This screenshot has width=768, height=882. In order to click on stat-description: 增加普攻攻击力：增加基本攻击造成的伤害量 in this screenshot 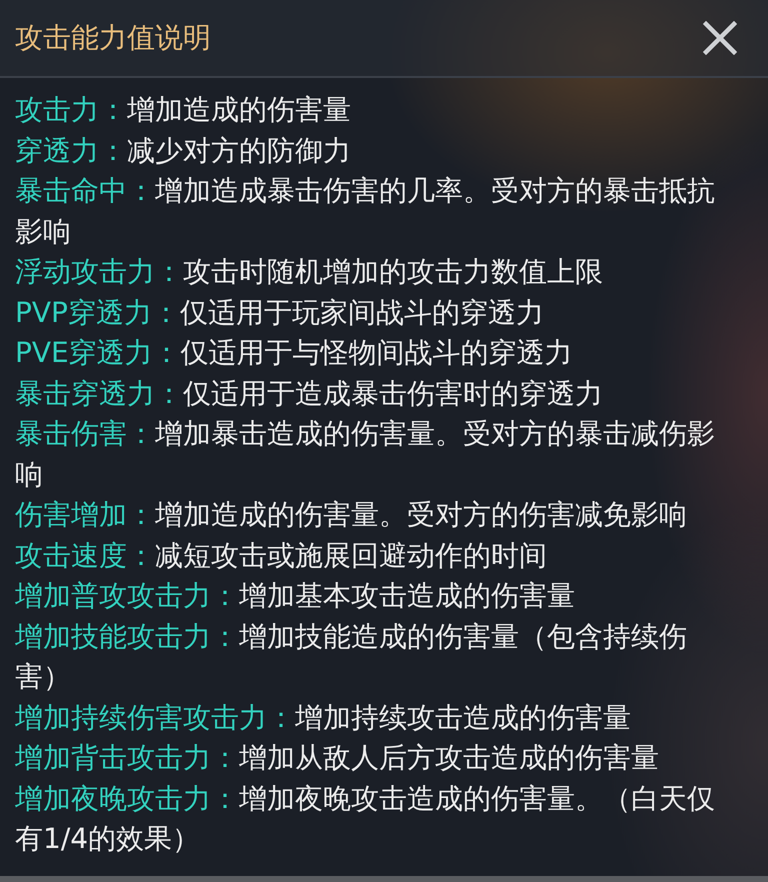, I will do `click(295, 596)`.